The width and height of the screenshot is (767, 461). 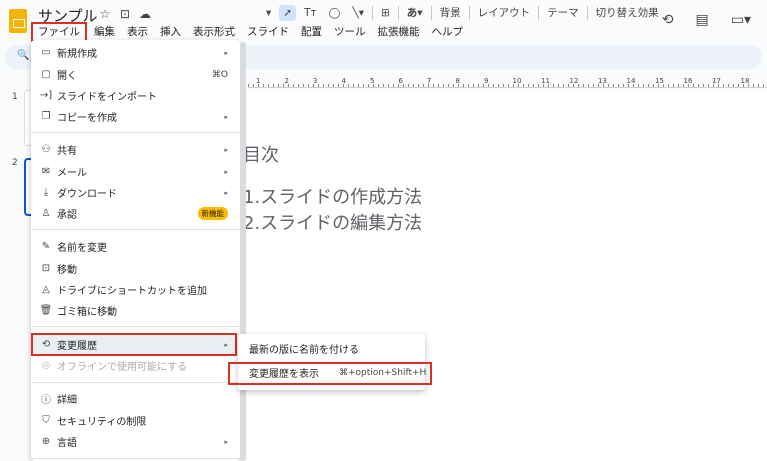 I want to click on background-button: 背景, so click(x=450, y=12).